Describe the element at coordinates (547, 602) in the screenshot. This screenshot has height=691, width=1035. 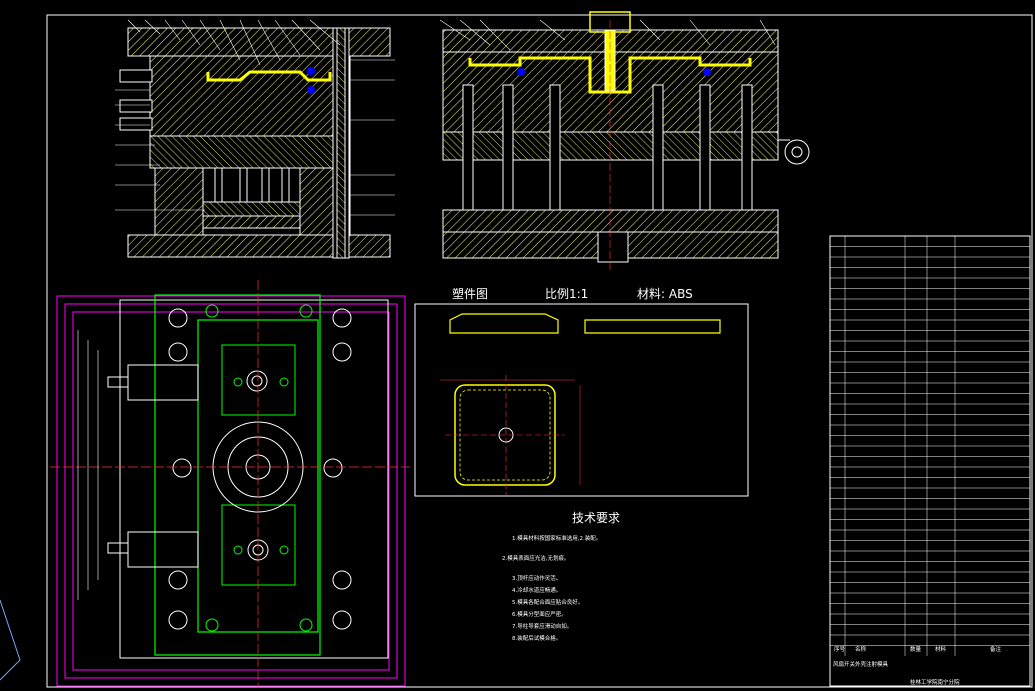
I see `tech-requirement-line: 5.模具各配合面应贴合良好。` at that location.